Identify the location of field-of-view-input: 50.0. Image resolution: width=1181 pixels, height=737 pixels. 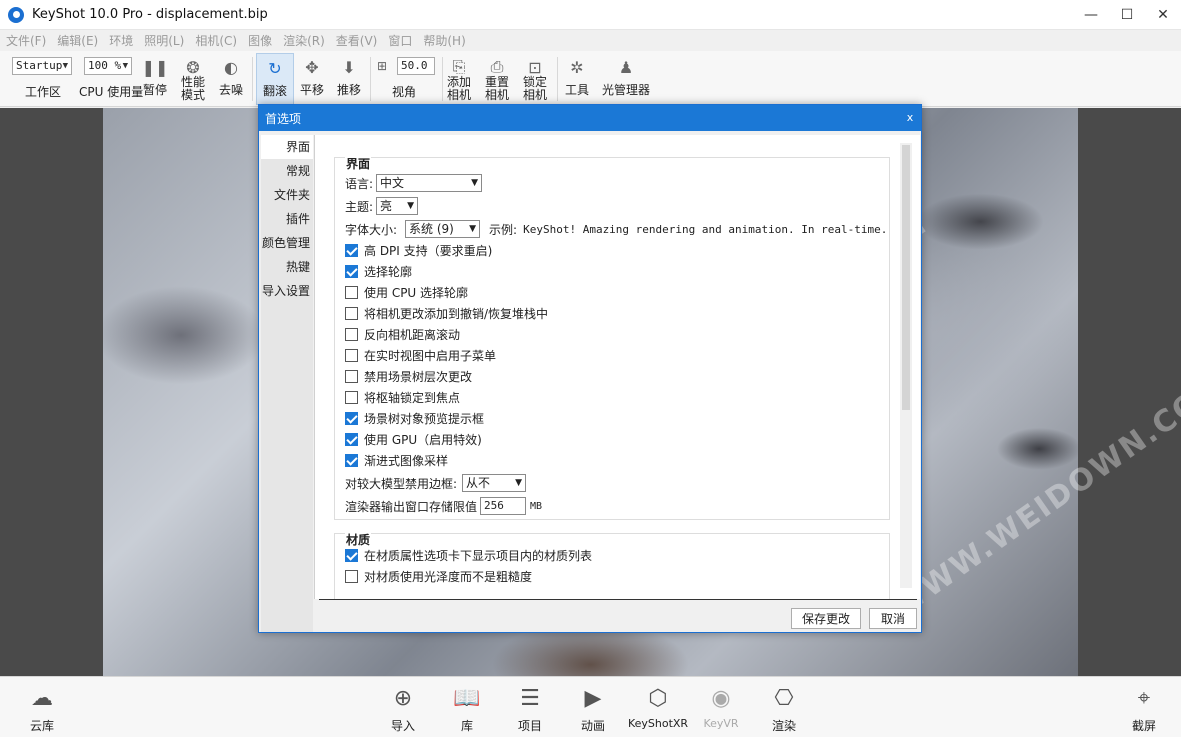
(416, 66).